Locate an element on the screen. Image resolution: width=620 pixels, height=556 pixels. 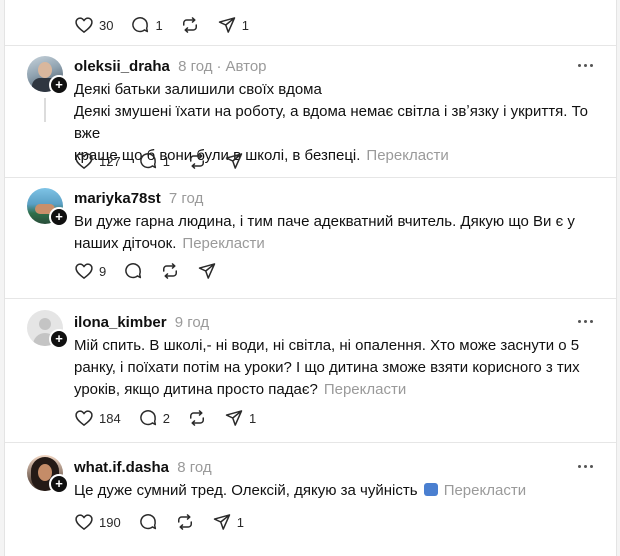
post-actions: 190 1 is located at coordinates (167, 522).